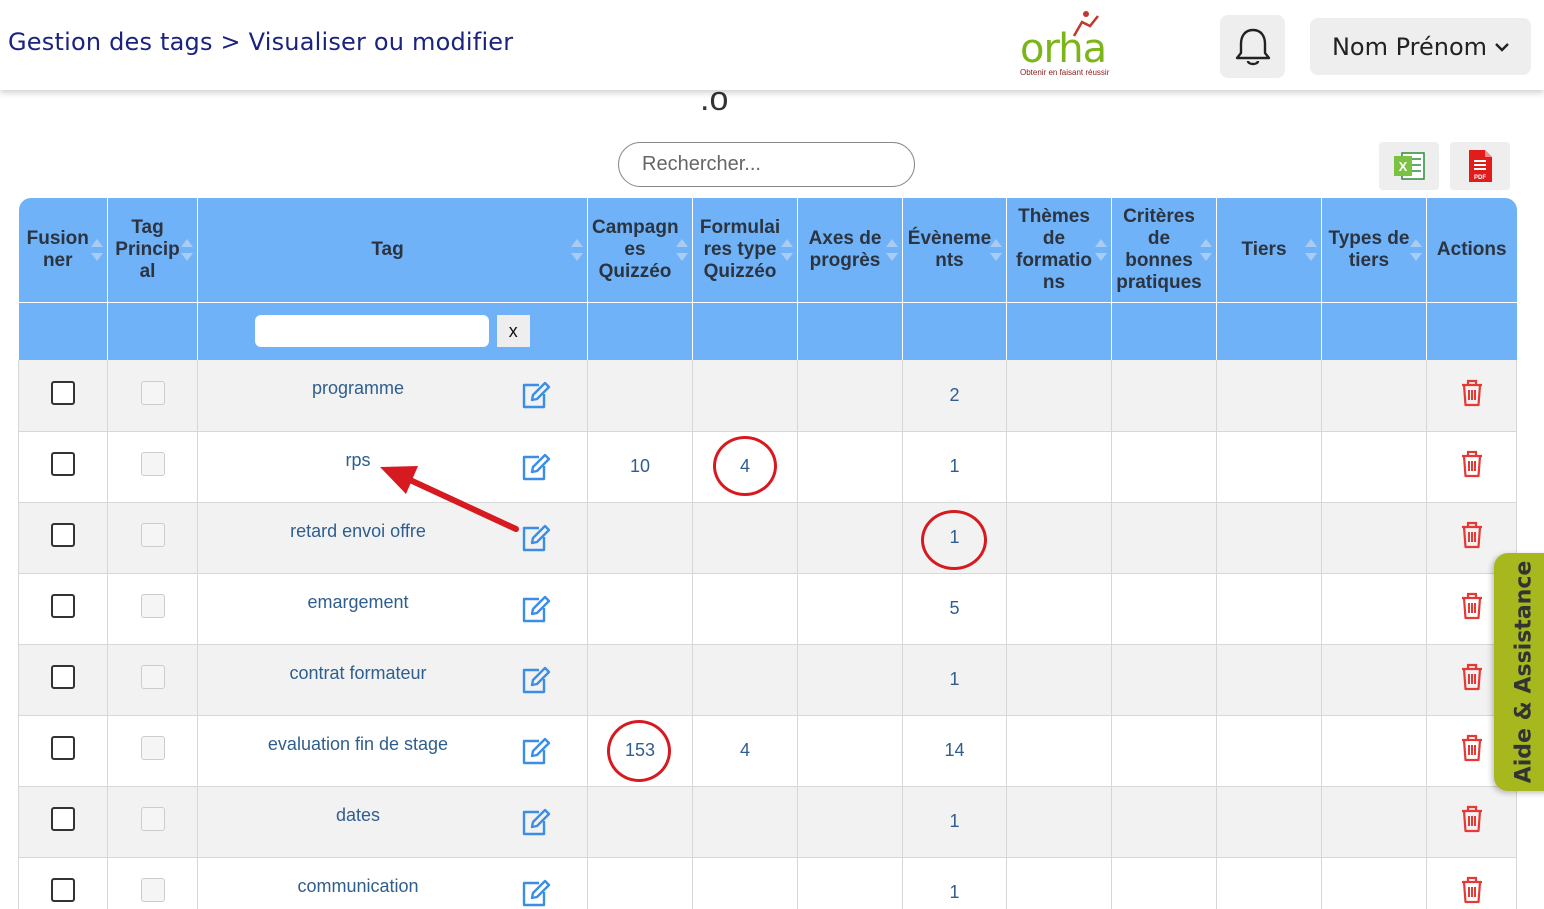 This screenshot has width=1544, height=909. Describe the element at coordinates (1269, 250) in the screenshot. I see `col-header-tiers: Tiers` at that location.